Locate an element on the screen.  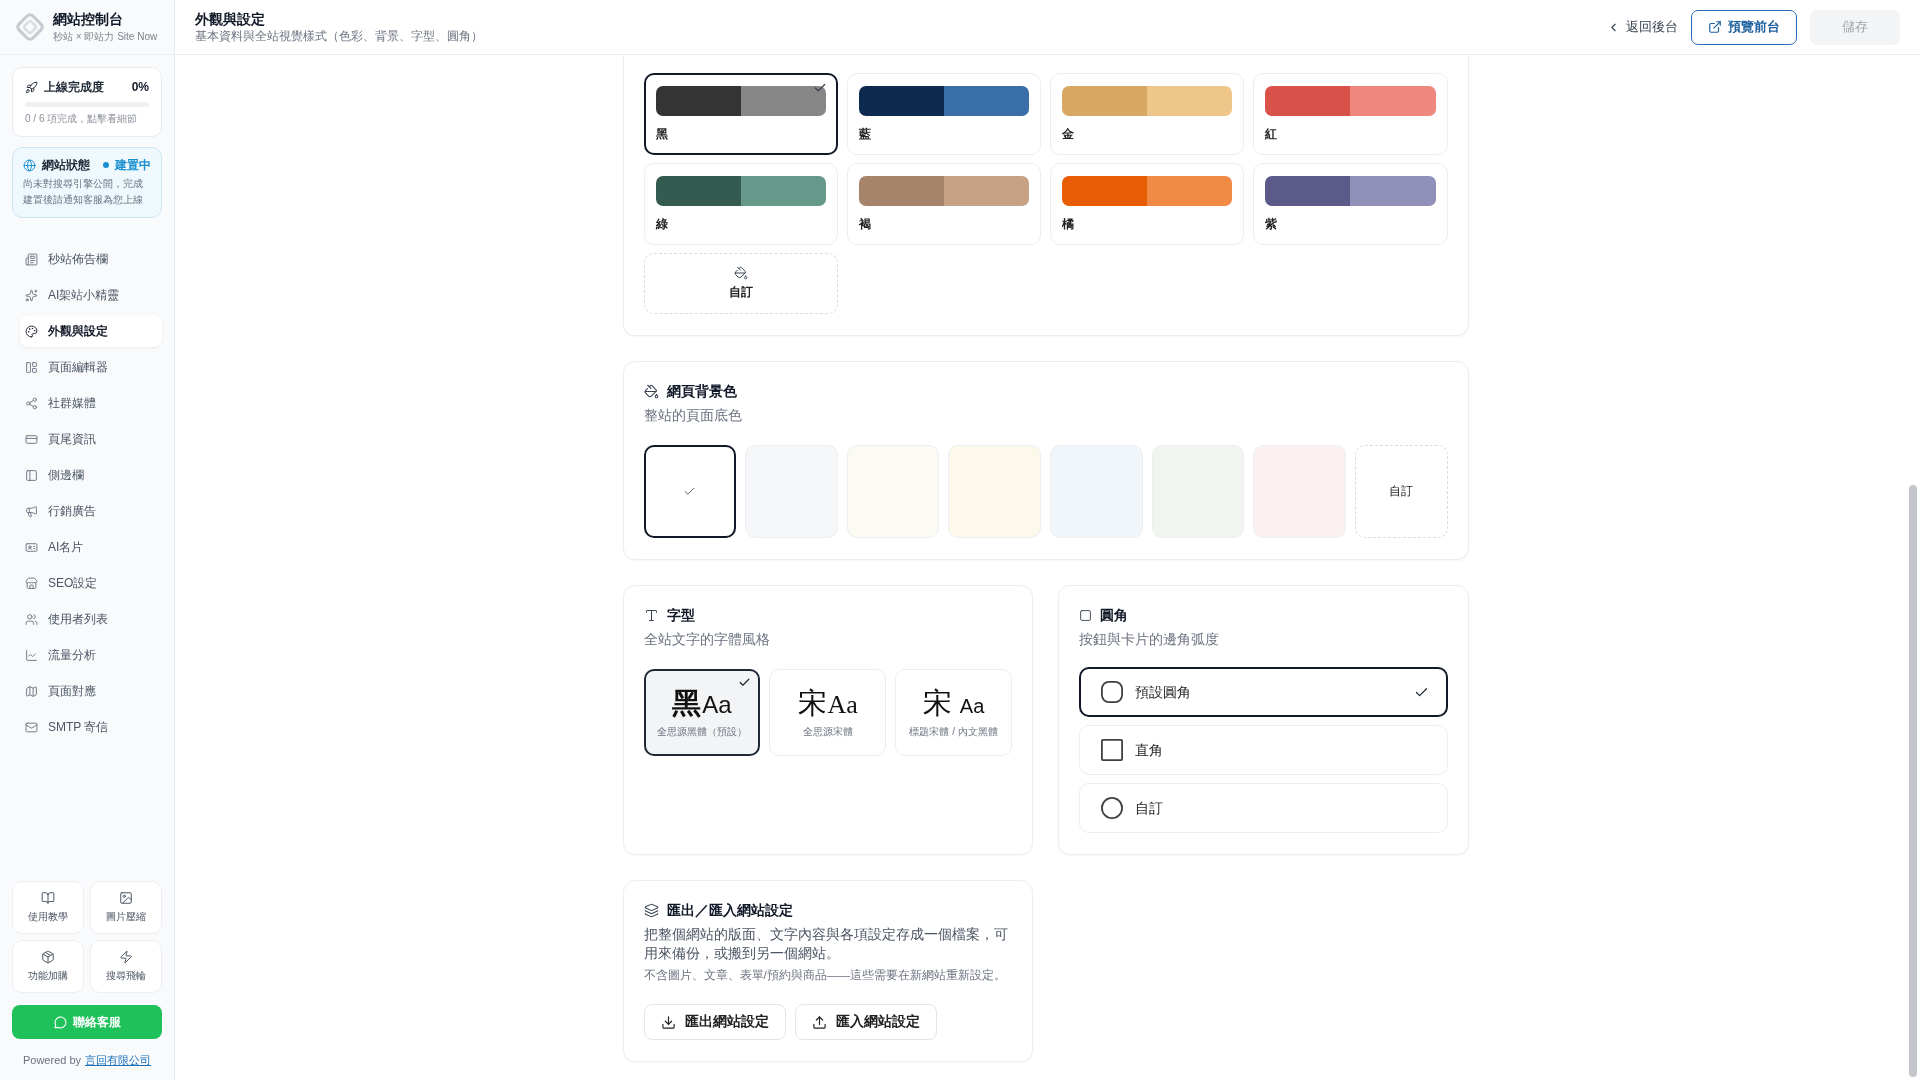
theme-color-option: 綠 is located at coordinates (740, 204).